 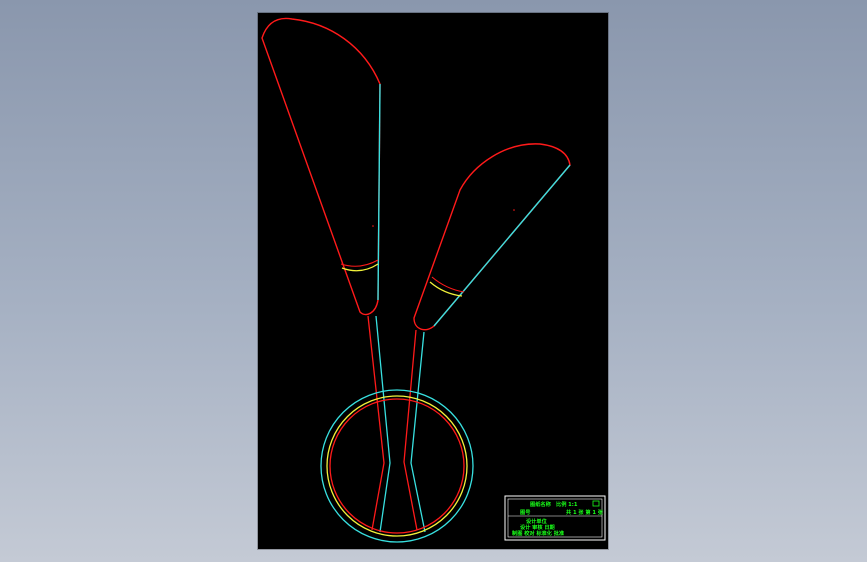 I want to click on right-leaf-band-red, so click(x=448, y=284).